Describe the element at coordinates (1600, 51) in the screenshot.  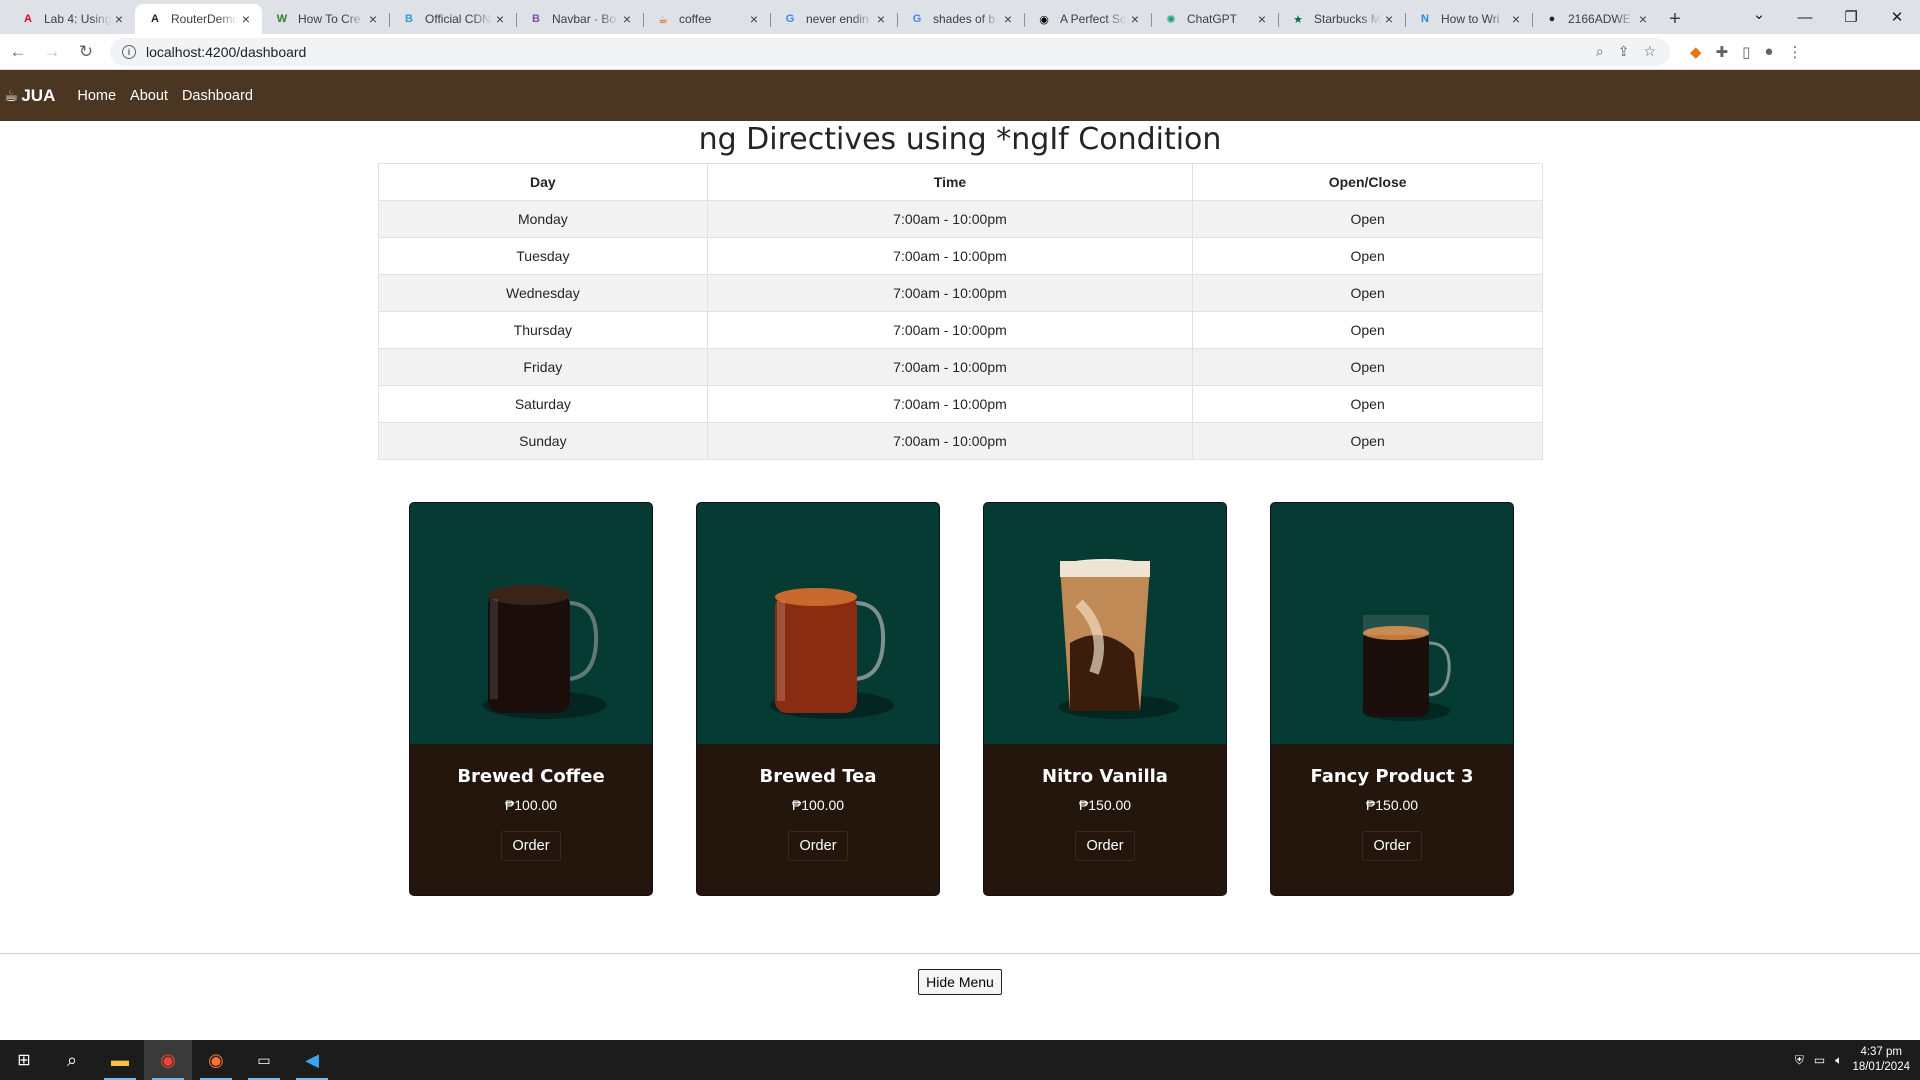
I see `zoom-icon: ⌕` at that location.